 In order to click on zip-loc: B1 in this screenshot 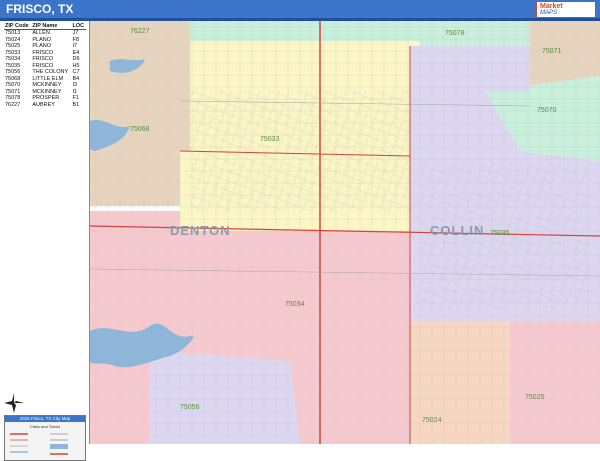, I will do `click(76, 104)`.